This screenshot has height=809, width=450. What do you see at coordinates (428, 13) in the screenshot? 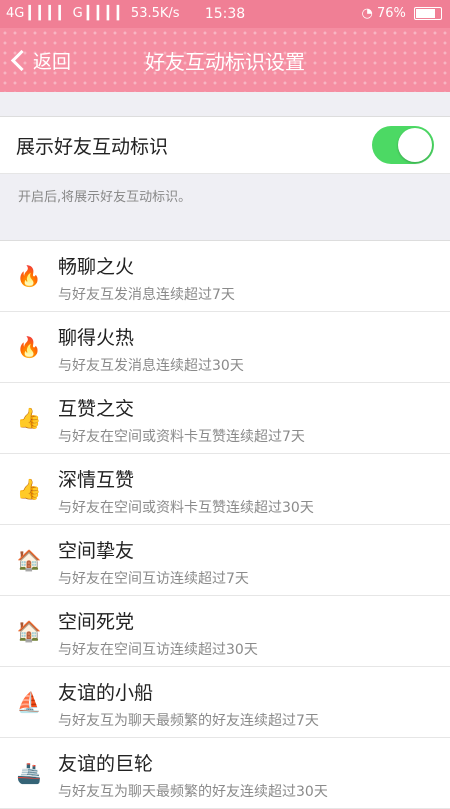
I see `battery-icon` at bounding box center [428, 13].